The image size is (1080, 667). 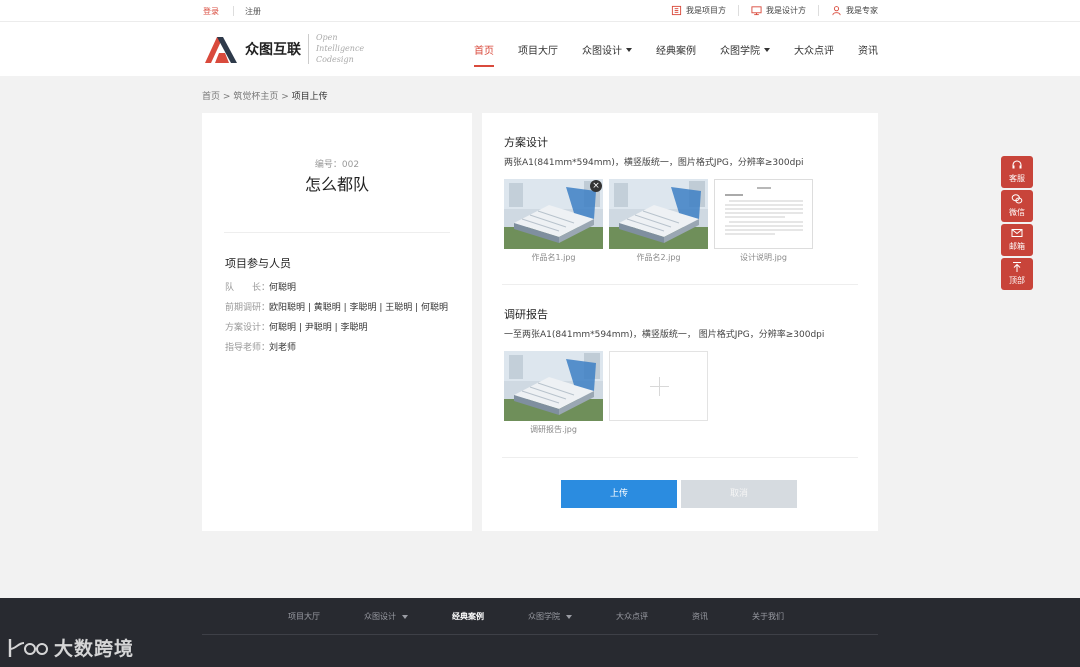 I want to click on site-logo: 众图互联 Open Intelligence Codesign, so click(x=283, y=48).